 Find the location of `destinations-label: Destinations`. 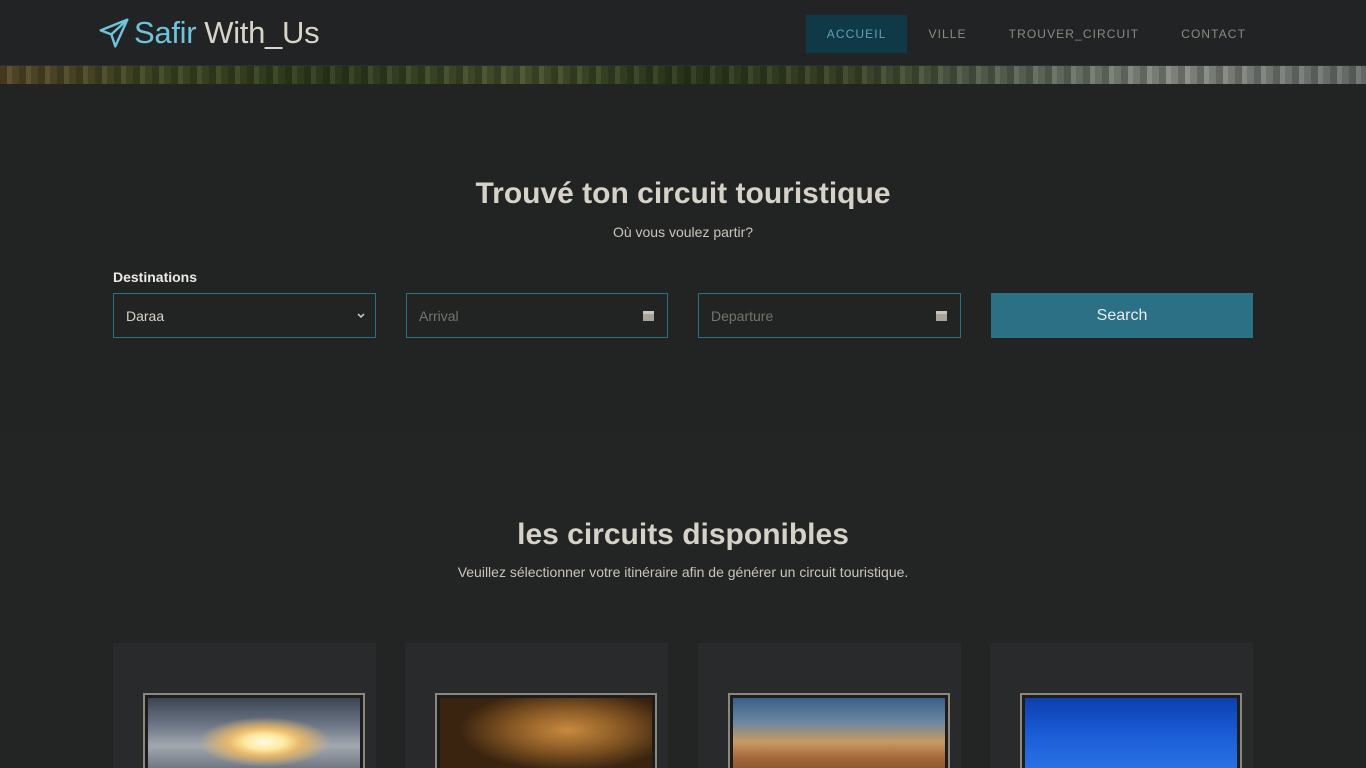

destinations-label: Destinations is located at coordinates (155, 277).